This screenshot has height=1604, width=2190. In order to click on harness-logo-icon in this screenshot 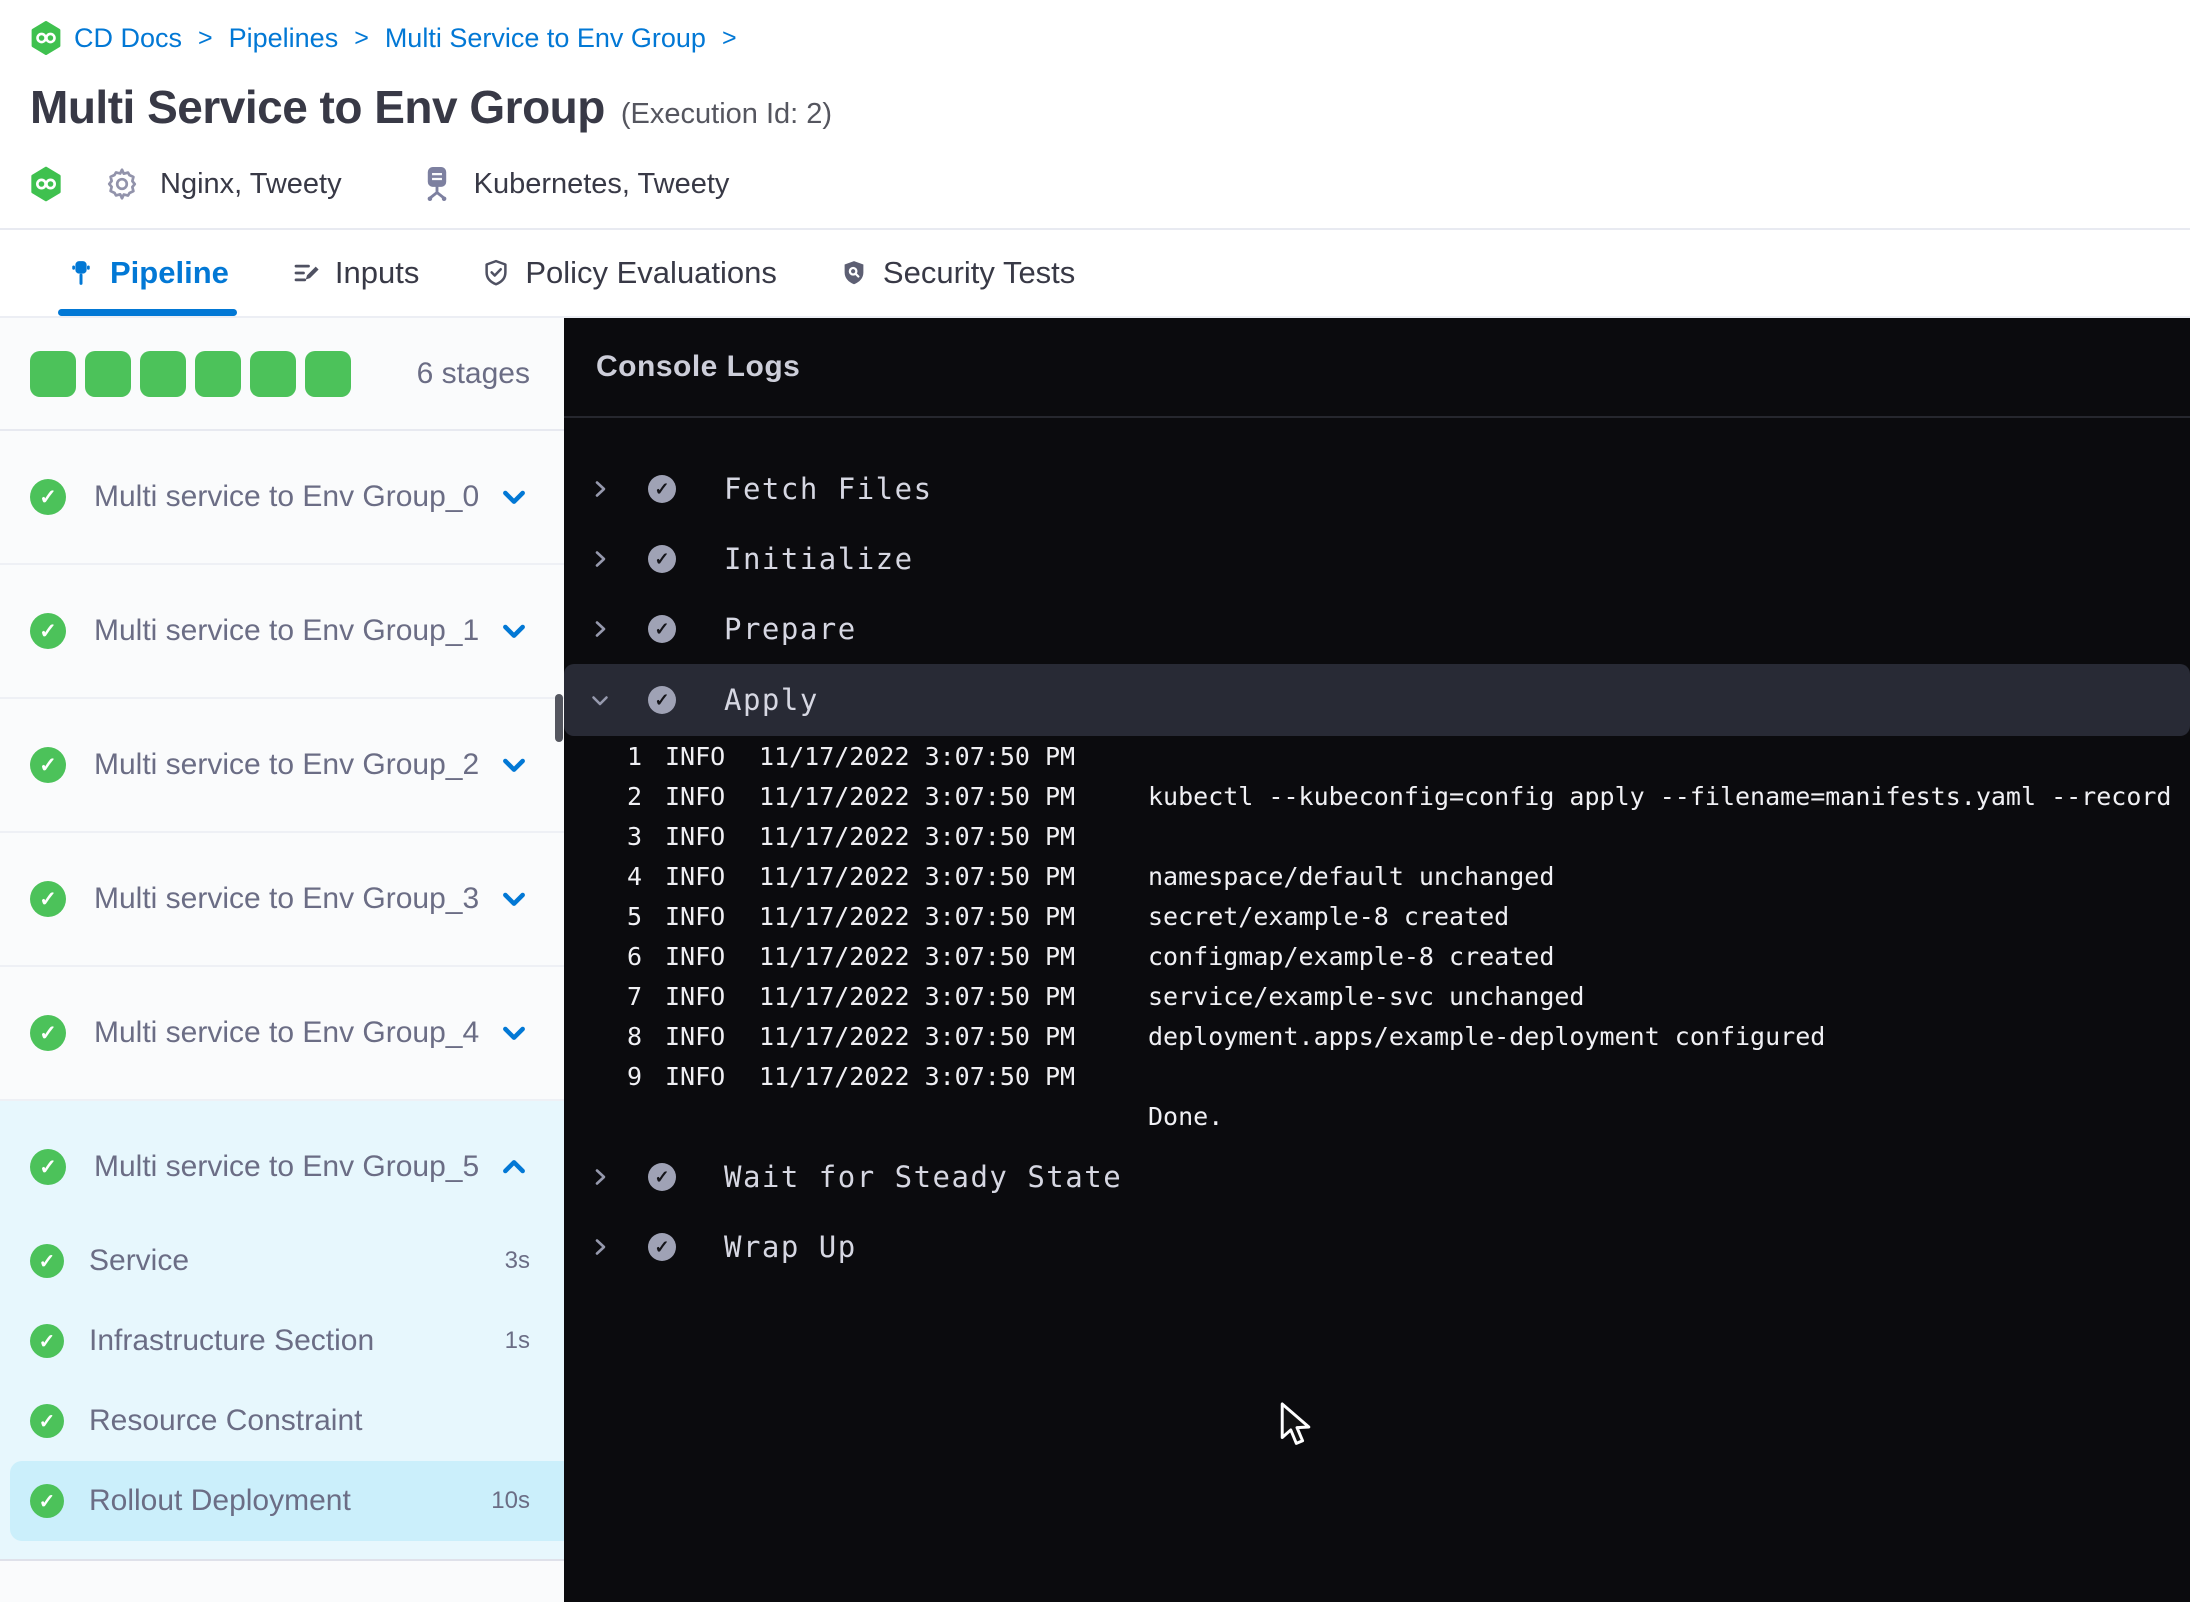, I will do `click(46, 38)`.